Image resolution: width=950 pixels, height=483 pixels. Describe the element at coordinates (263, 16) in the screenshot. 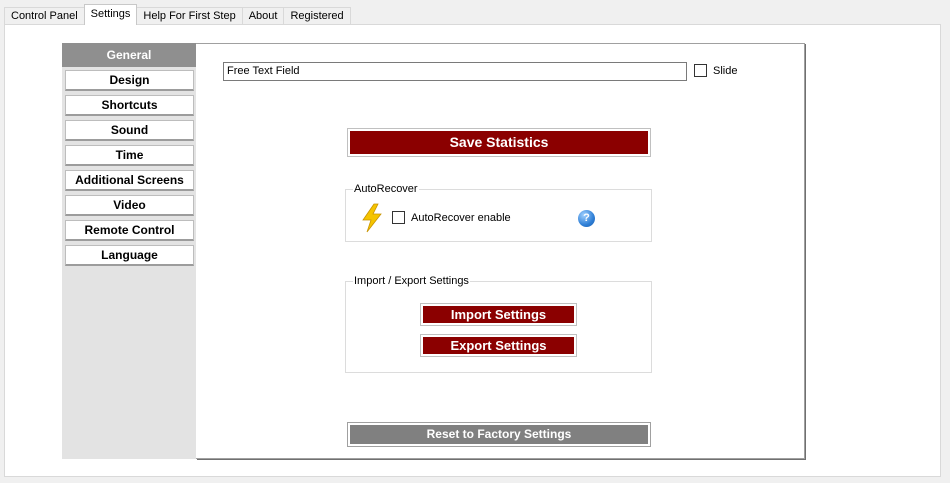

I see `tab-about: About` at that location.